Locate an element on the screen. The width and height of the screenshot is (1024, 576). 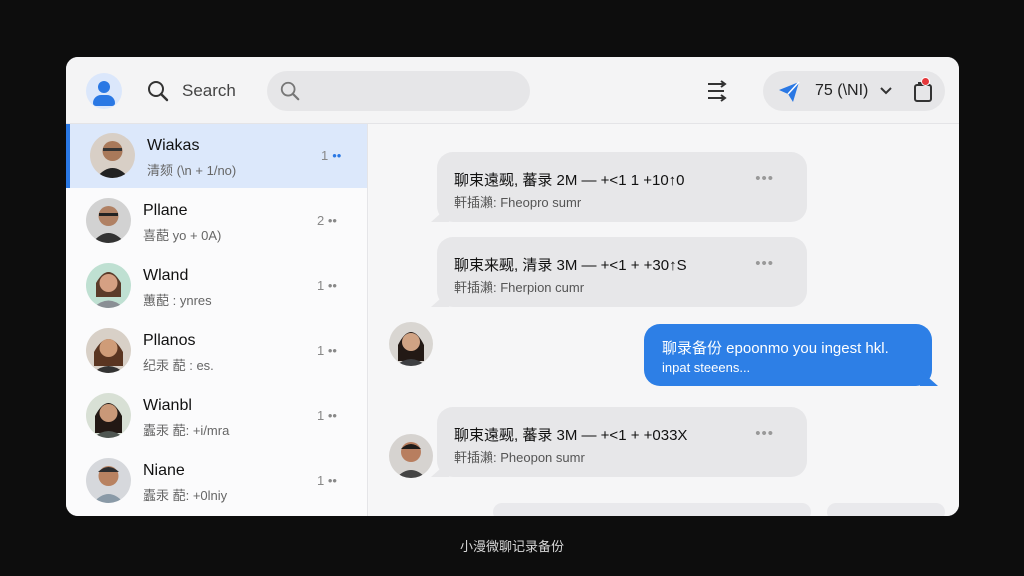
profile-avatar is located at coordinates (104, 91).